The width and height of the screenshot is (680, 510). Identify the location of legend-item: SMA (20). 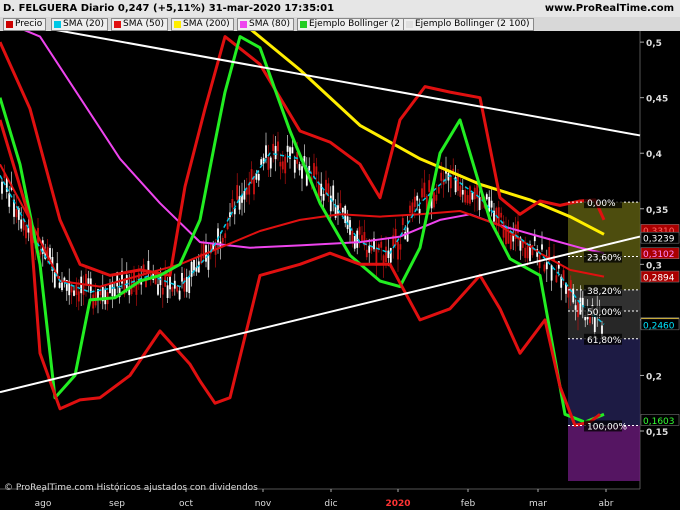
(79, 24).